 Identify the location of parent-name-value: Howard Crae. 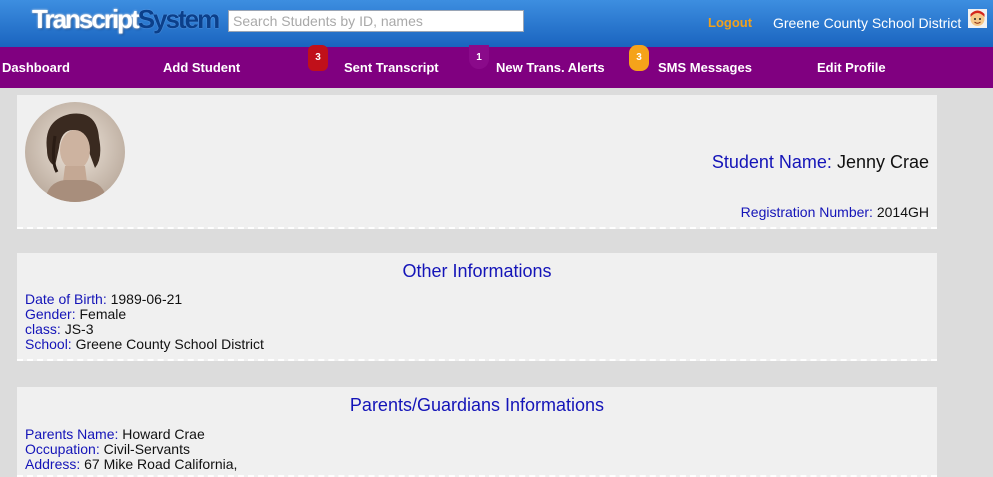
(163, 434).